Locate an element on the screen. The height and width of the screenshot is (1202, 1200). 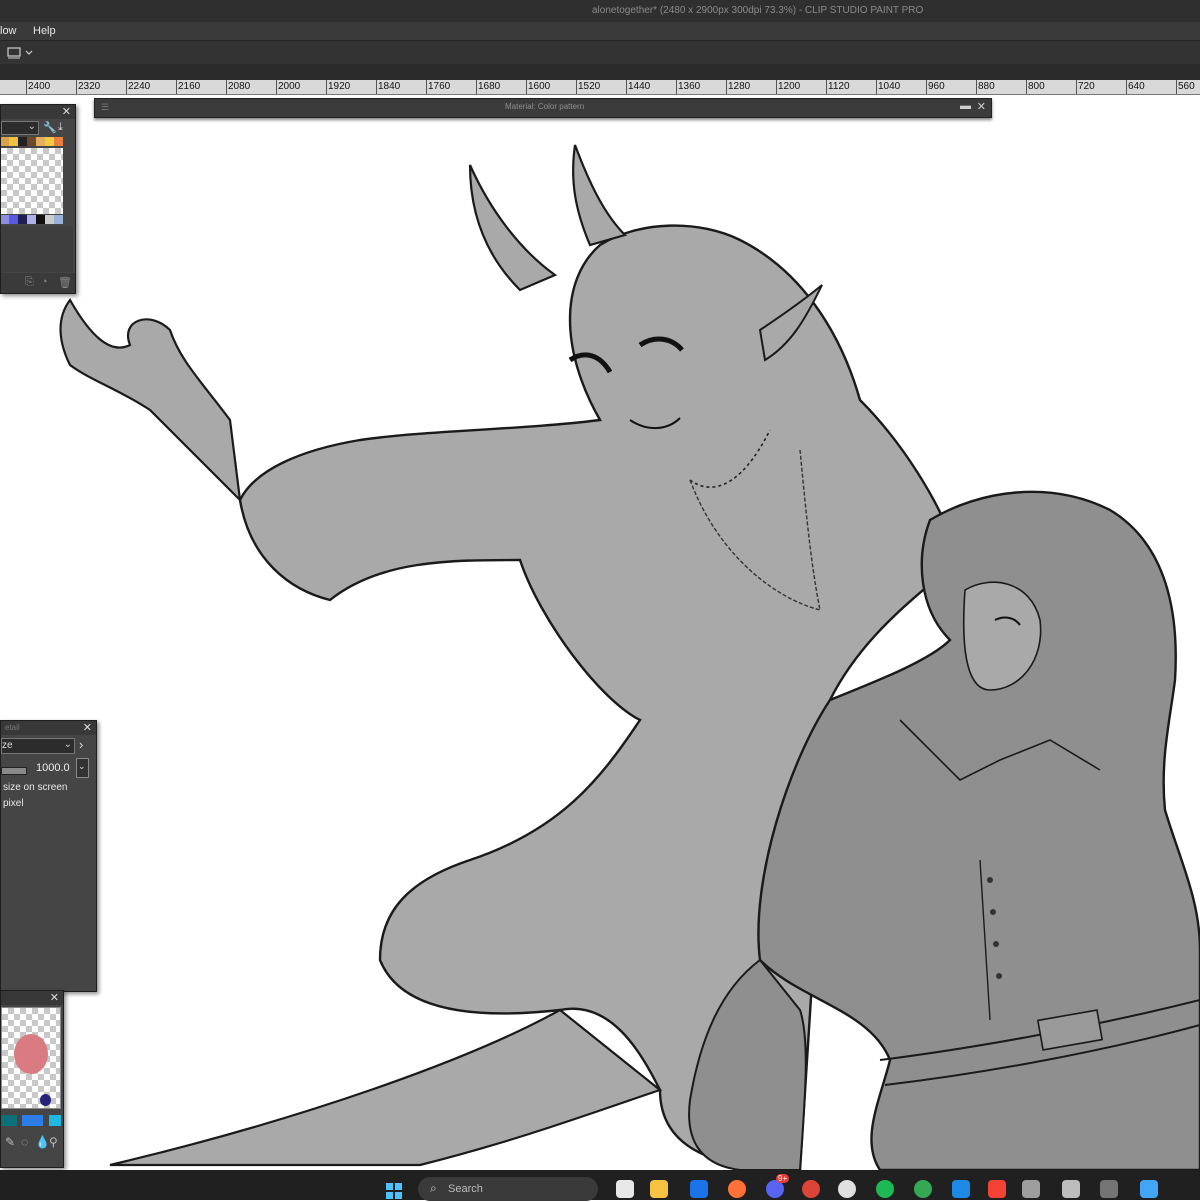
ruler-label: 2160 is located at coordinates (189, 86).